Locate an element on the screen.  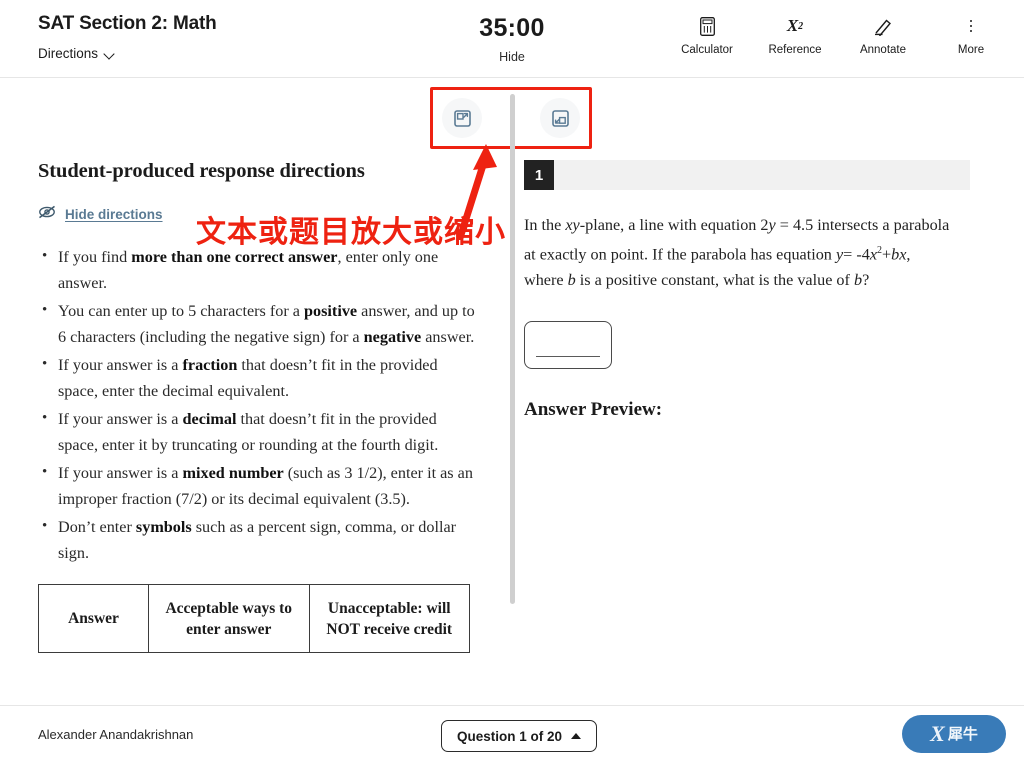
more-label: More is located at coordinates (971, 50).